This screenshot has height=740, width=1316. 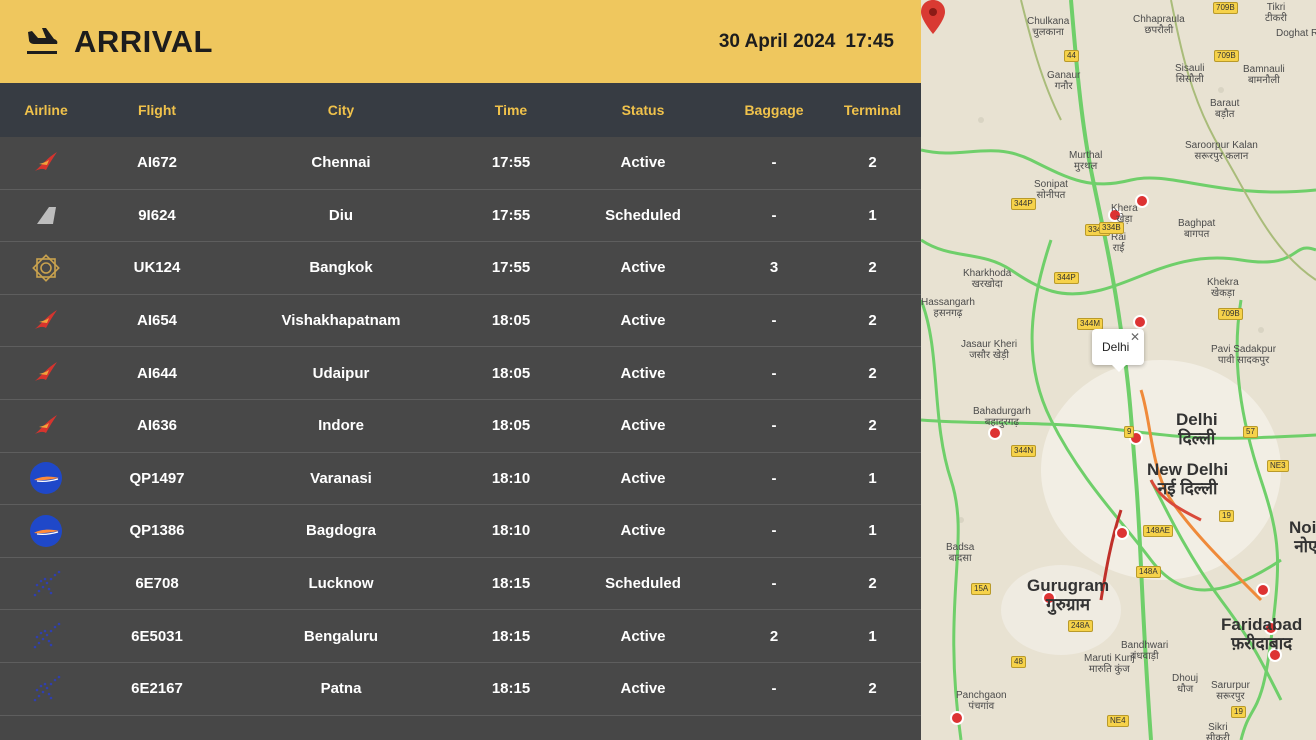 What do you see at coordinates (157, 531) in the screenshot?
I see `flight-number: QP1386` at bounding box center [157, 531].